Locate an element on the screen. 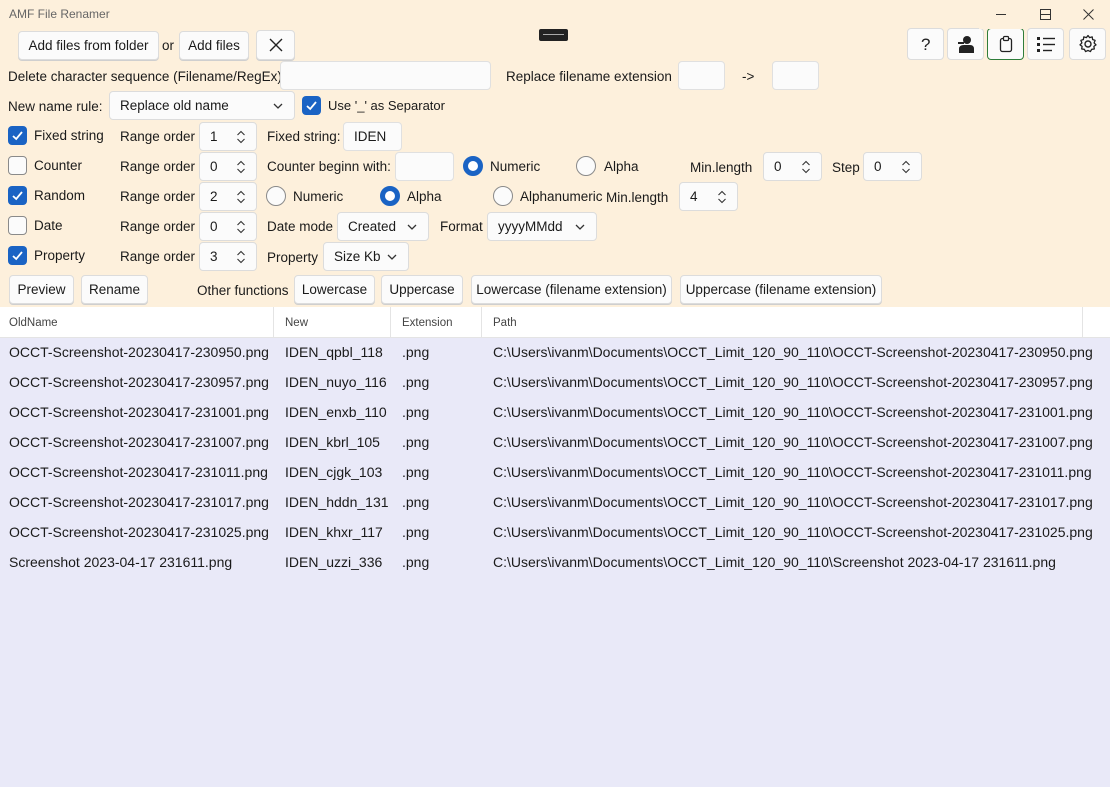 The image size is (1110, 787). counter-alpha-radio is located at coordinates (586, 166).